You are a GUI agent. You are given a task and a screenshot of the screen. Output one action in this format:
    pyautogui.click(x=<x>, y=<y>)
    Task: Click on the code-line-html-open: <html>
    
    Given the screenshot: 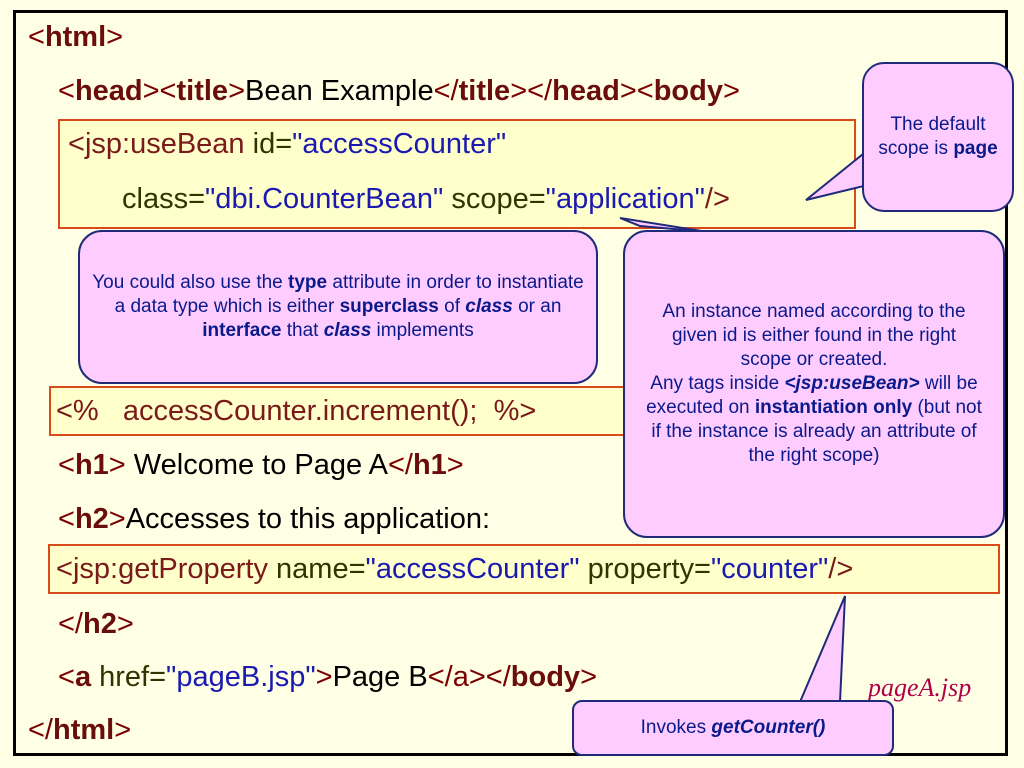 What is the action you would take?
    pyautogui.click(x=75, y=37)
    